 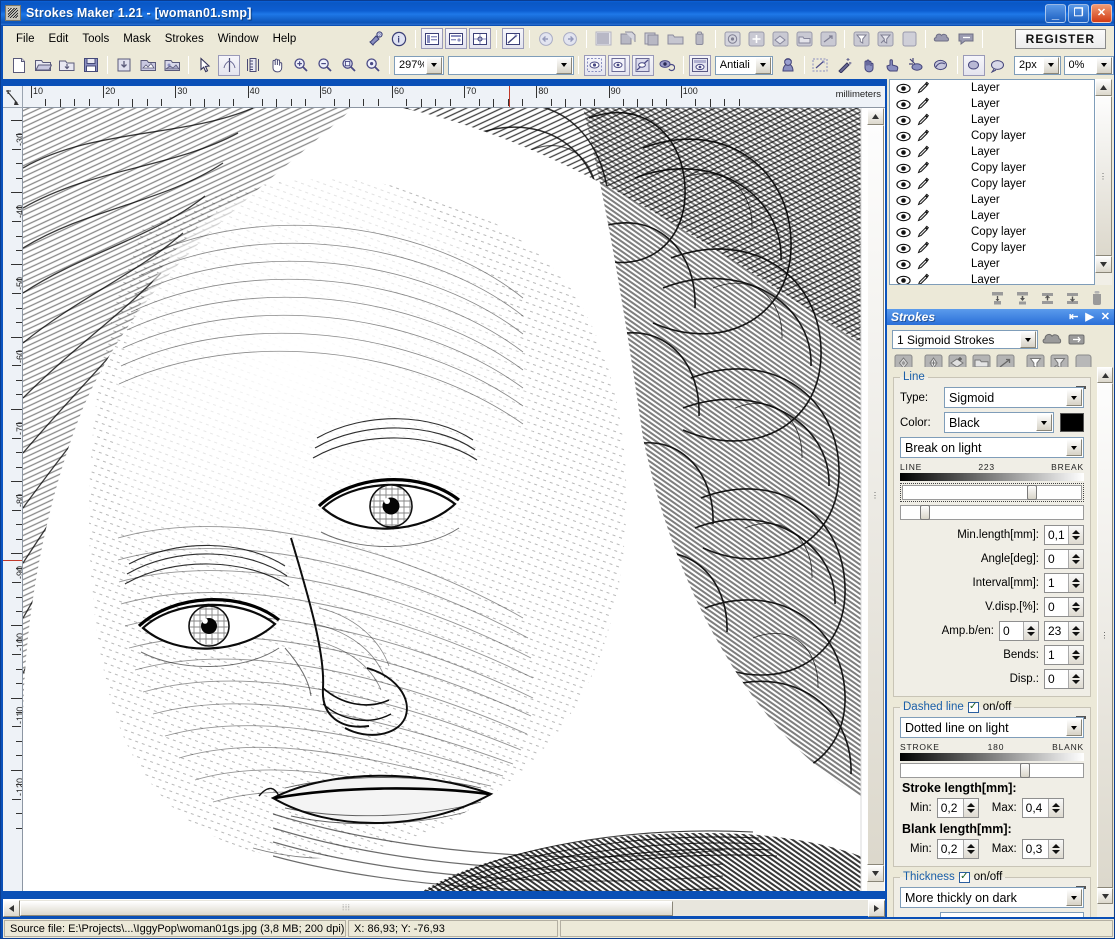 What do you see at coordinates (456, 38) in the screenshot?
I see `properties-icon` at bounding box center [456, 38].